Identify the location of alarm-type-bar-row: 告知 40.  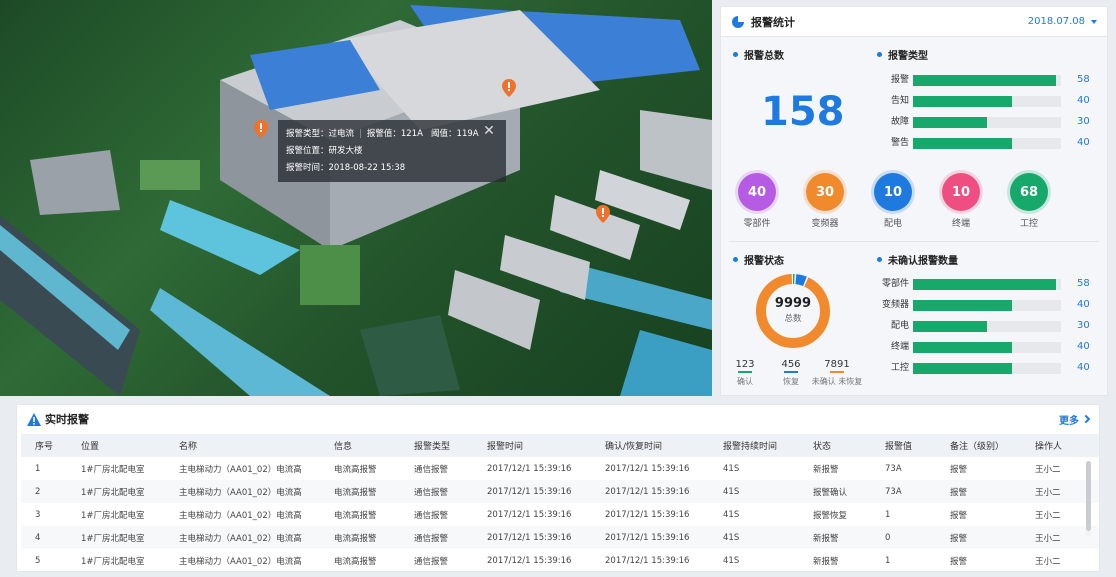
(981, 101).